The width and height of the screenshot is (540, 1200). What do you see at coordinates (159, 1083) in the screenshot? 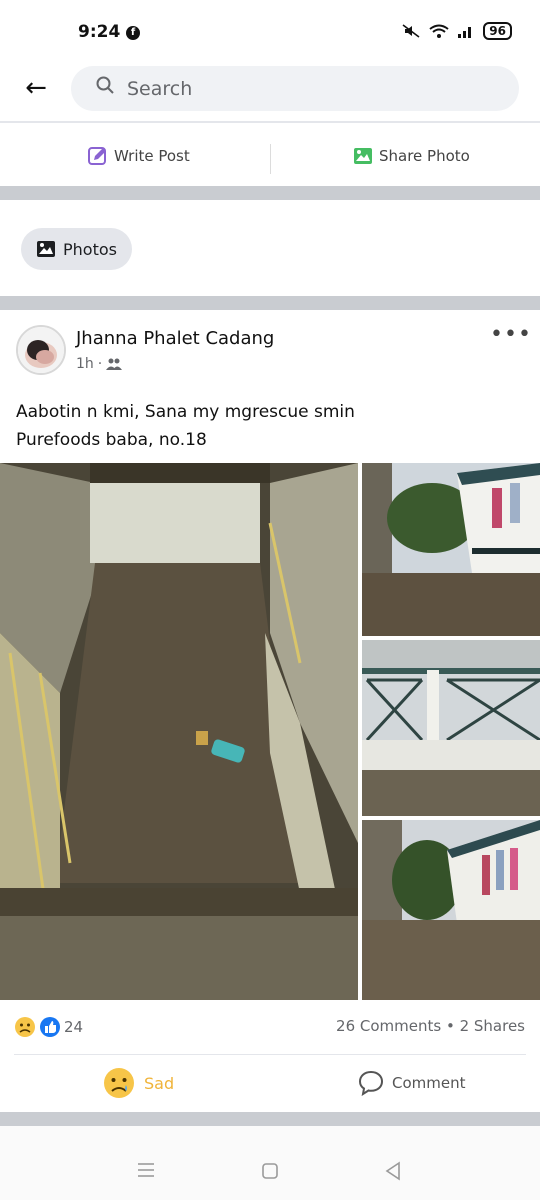
I see `sad-label: Sad` at bounding box center [159, 1083].